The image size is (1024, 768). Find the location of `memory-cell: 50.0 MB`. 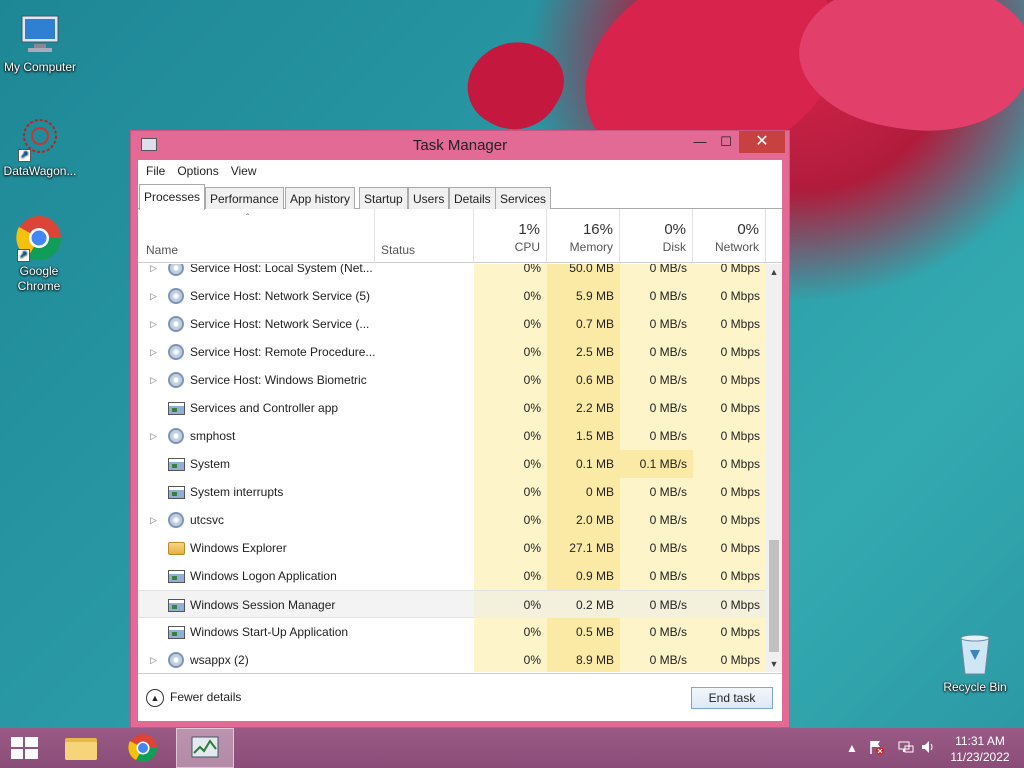

memory-cell: 50.0 MB is located at coordinates (583, 273).